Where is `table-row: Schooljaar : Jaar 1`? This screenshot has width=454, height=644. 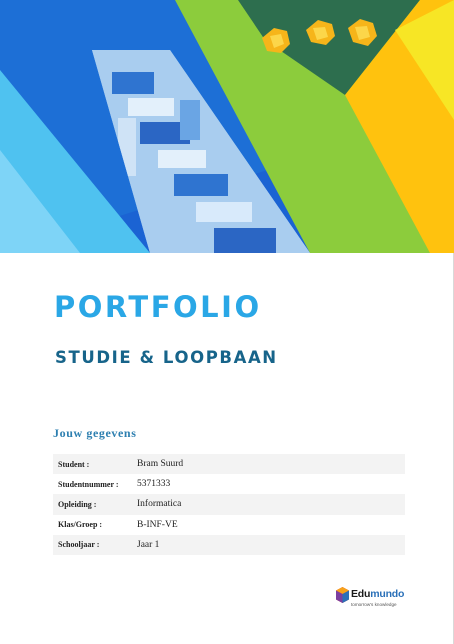 table-row: Schooljaar : Jaar 1 is located at coordinates (229, 544).